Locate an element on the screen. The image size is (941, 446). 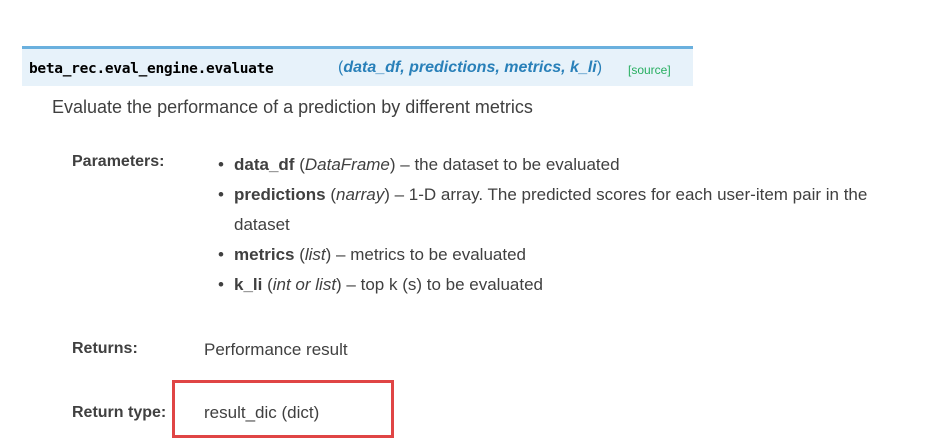
param-desc: the dataset to be evaluated is located at coordinates (517, 164).